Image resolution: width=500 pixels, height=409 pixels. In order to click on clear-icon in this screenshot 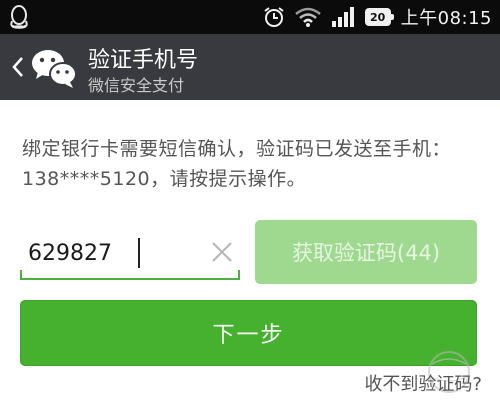, I will do `click(222, 252)`.